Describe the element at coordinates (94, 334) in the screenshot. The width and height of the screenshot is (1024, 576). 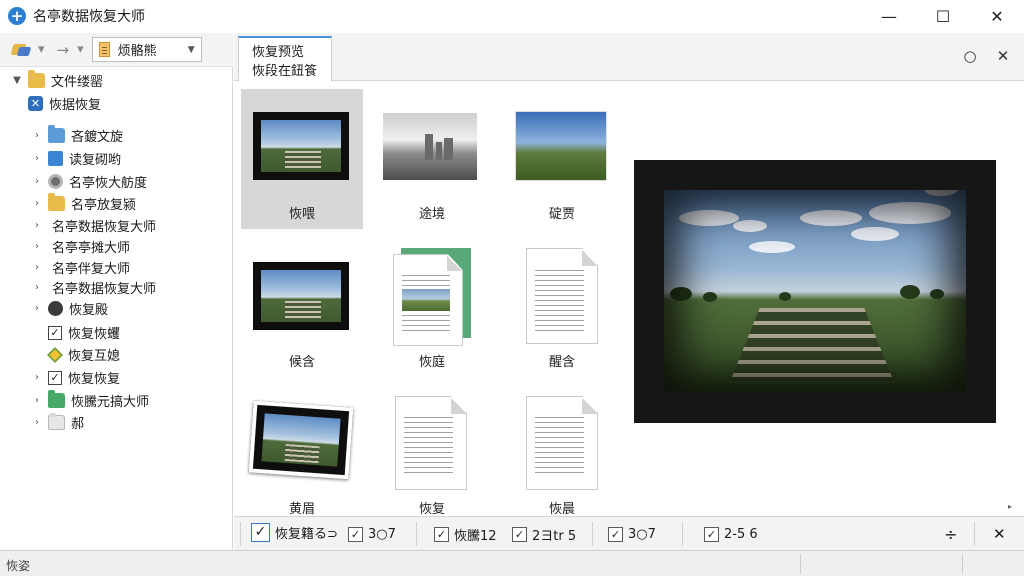
I see `tree-item-label: 恢复恢蠼` at that location.